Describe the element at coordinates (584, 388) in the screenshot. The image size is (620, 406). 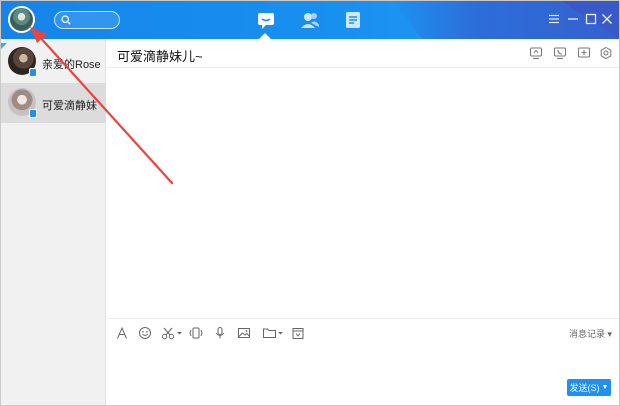
I see `send-label: 发送(S)` at that location.